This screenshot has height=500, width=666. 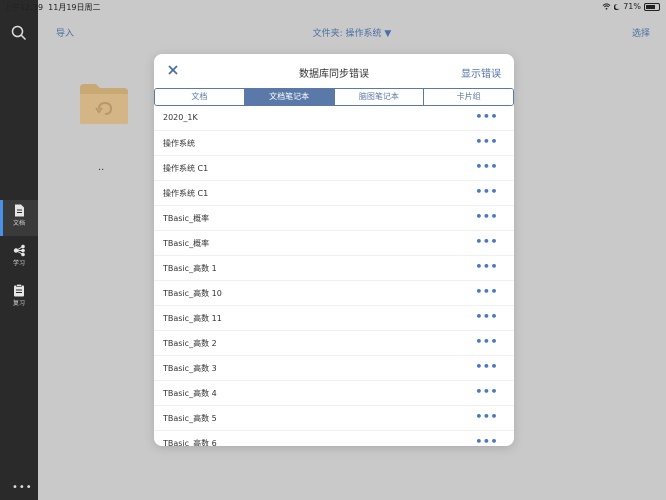 I want to click on list-item-label: 2020_1K, so click(x=180, y=117).